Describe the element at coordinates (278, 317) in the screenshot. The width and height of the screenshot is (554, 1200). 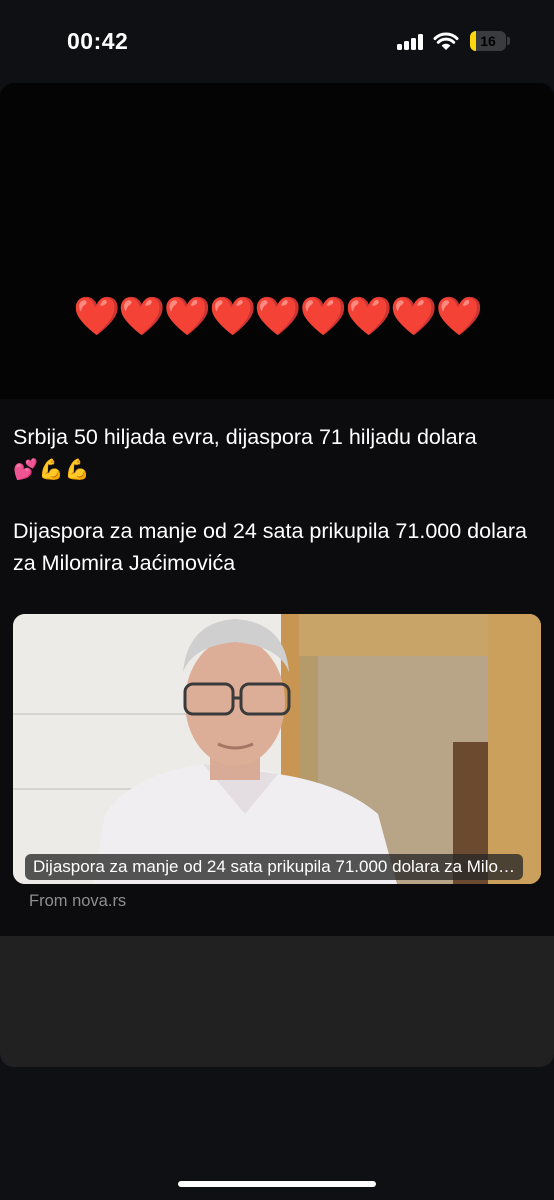
I see `hearts-emoji: ❤️❤️❤️❤️❤️❤️❤️❤️❤️` at that location.